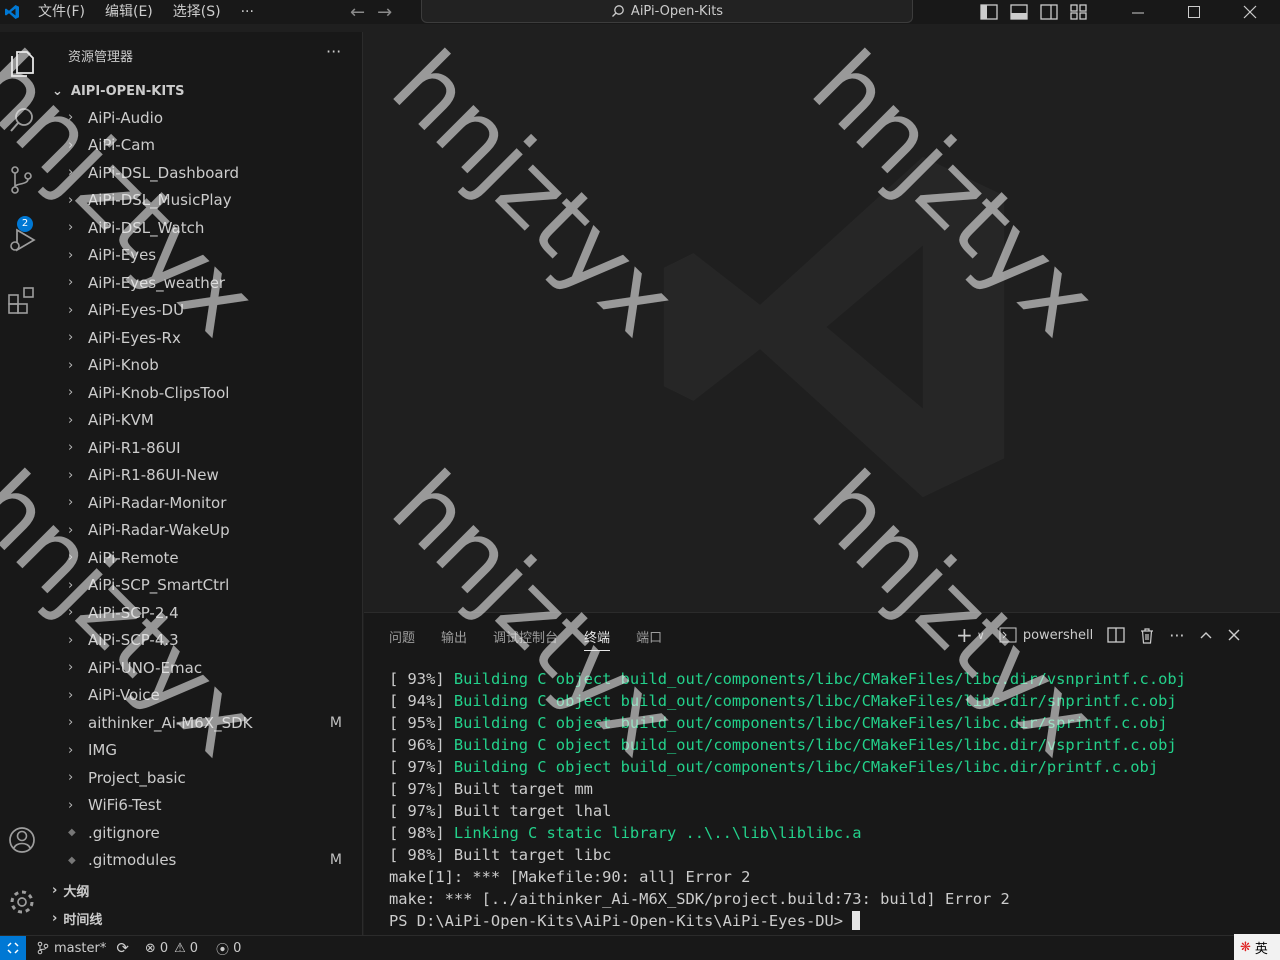 The image size is (1280, 960). I want to click on timeline-section: › 时间线, so click(203, 918).